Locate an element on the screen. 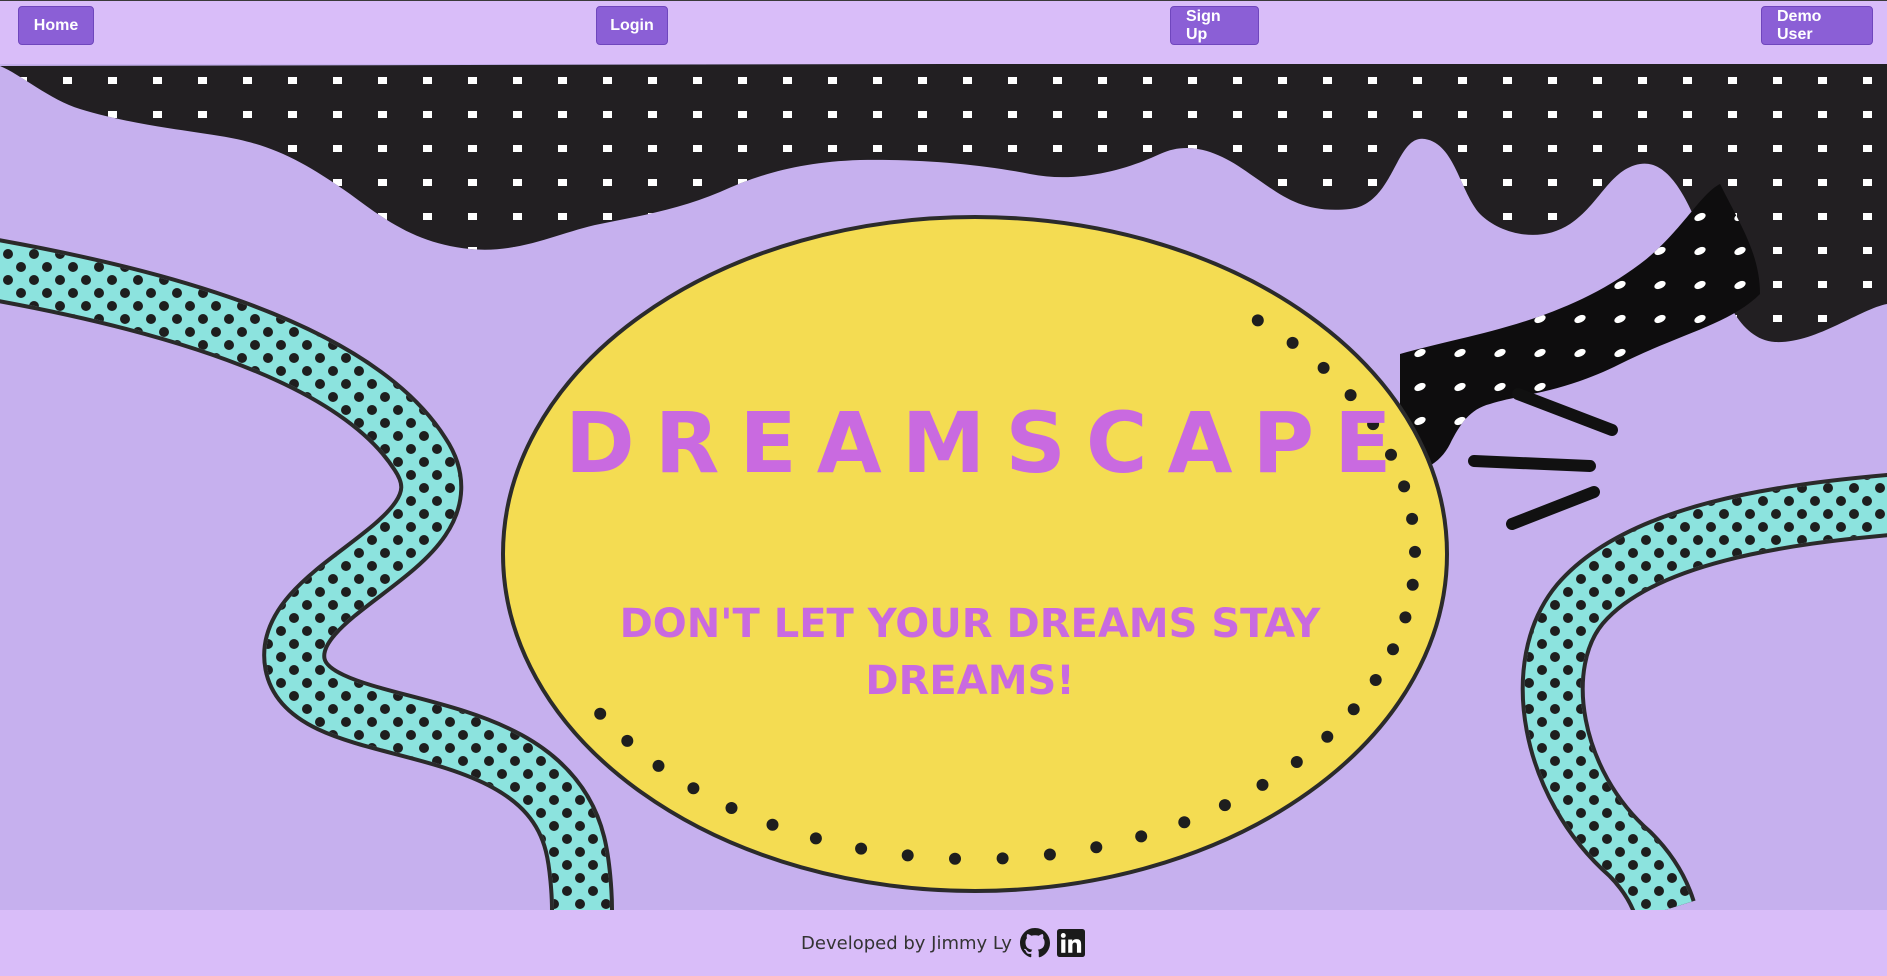 This screenshot has width=1887, height=976. tagline-line-1: DON'T LET YOUR DREAMS STAY is located at coordinates (970, 624).